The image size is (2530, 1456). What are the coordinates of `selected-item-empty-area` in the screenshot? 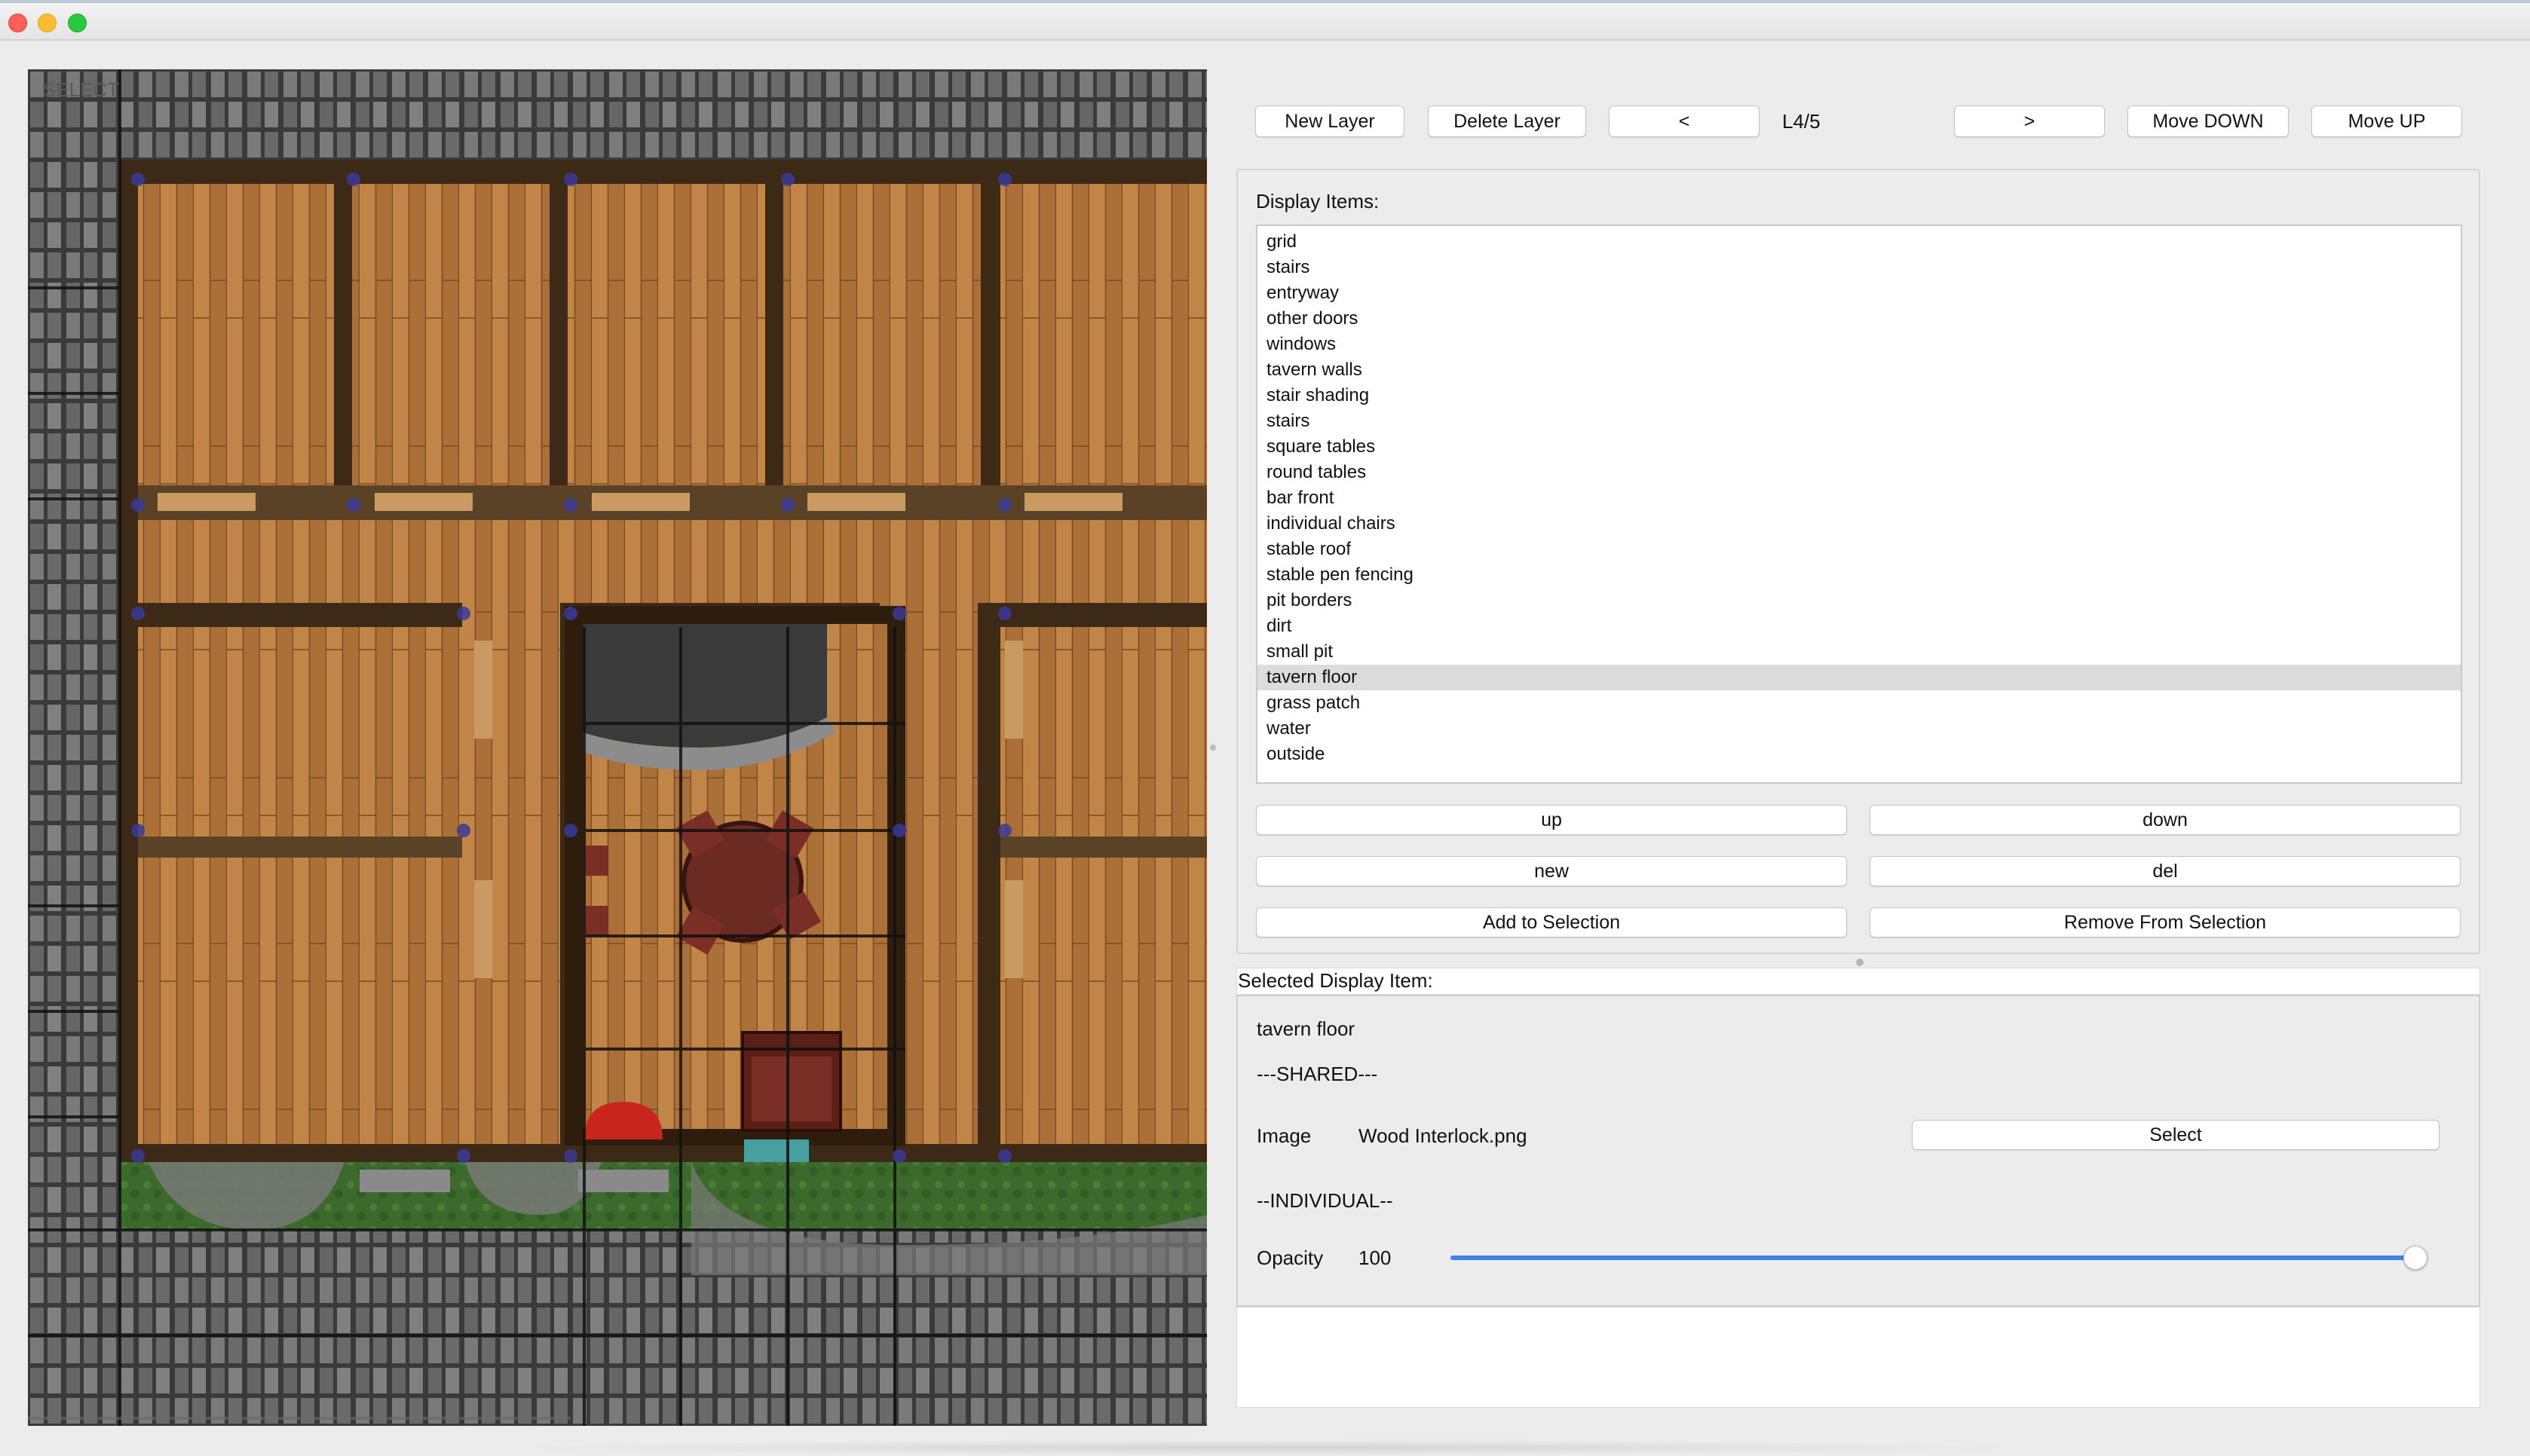 It's located at (1858, 1357).